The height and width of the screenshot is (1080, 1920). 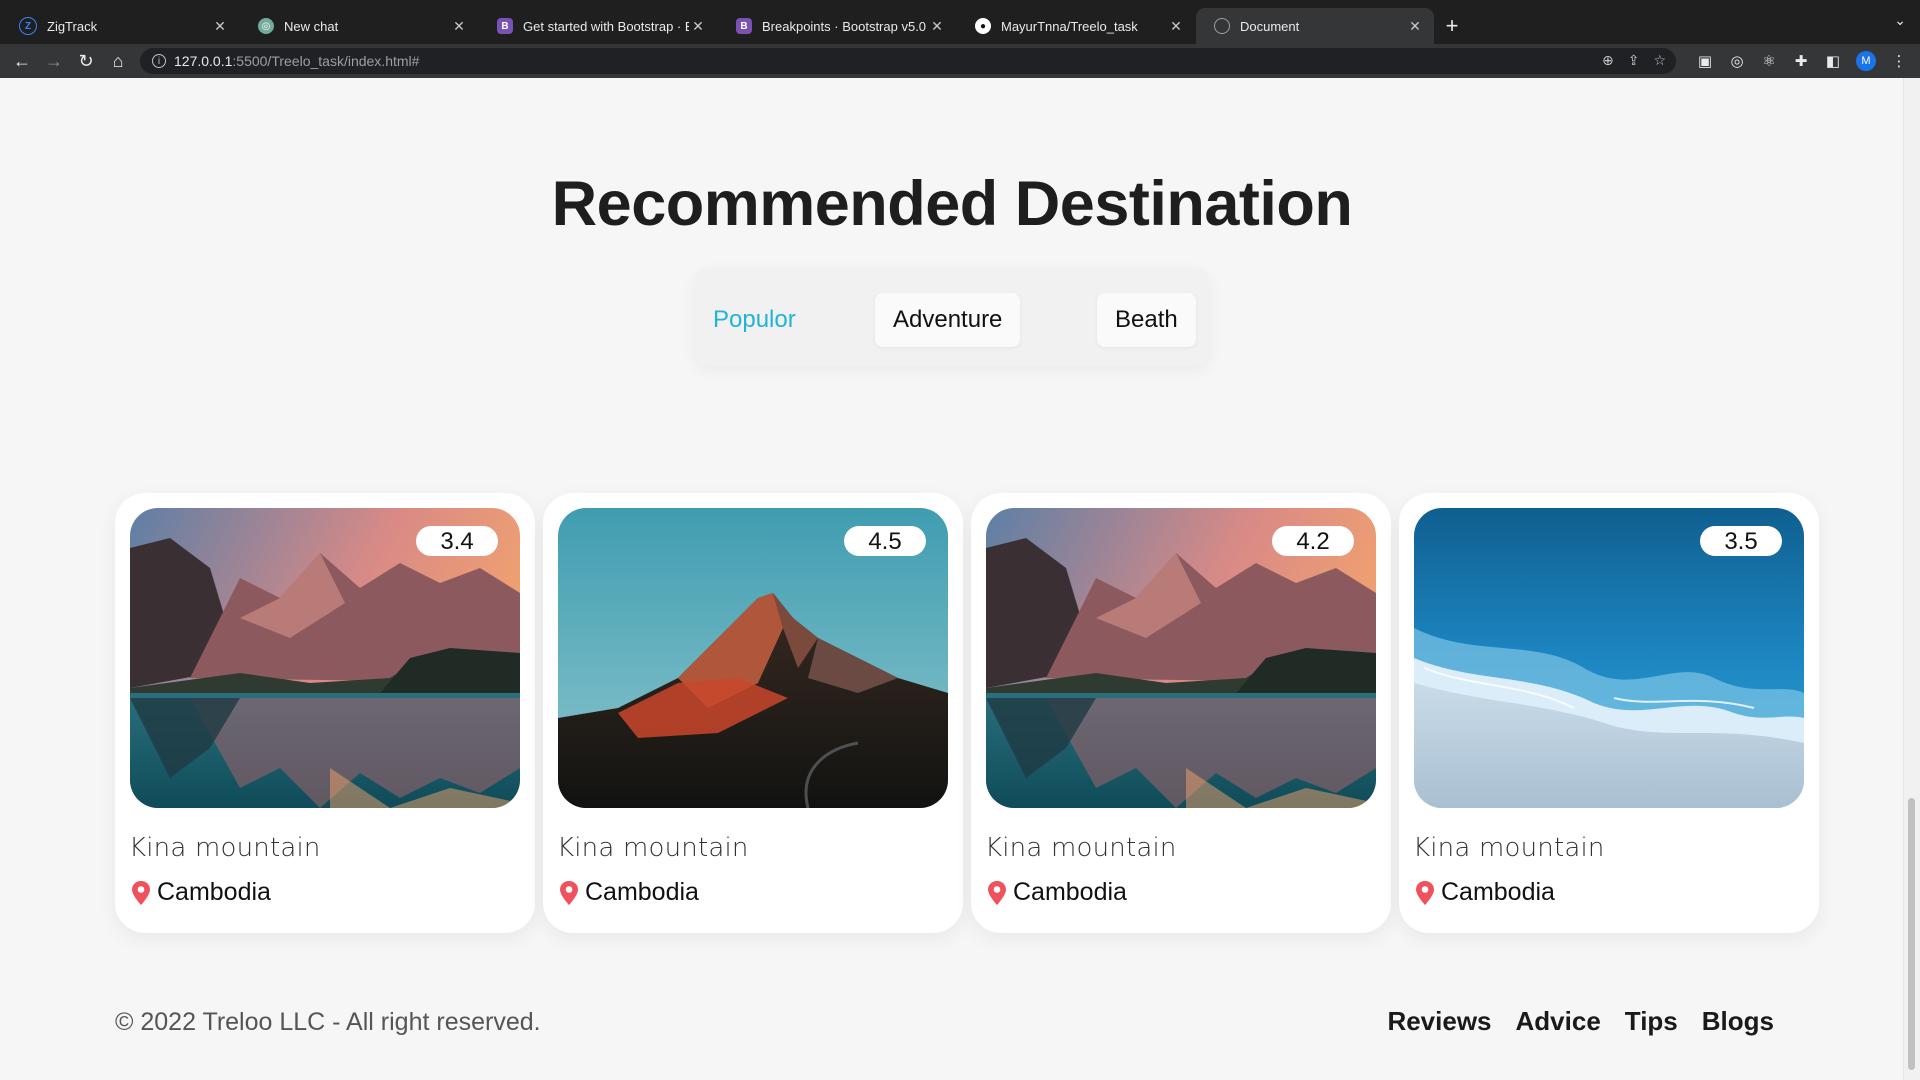 I want to click on category-filter: Populor Adventure Beath, so click(x=952, y=317).